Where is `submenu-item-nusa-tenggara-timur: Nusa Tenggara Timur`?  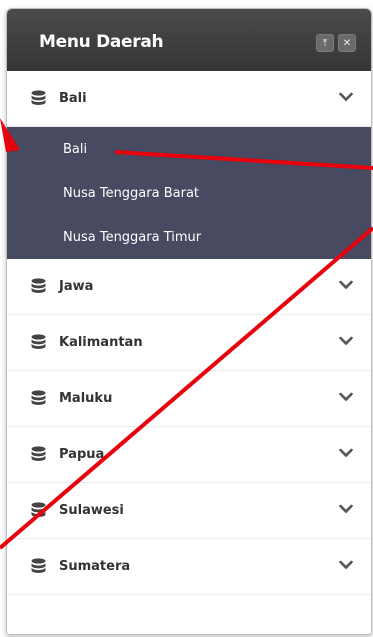
submenu-item-nusa-tenggara-timur: Nusa Tenggara Timur is located at coordinates (189, 237).